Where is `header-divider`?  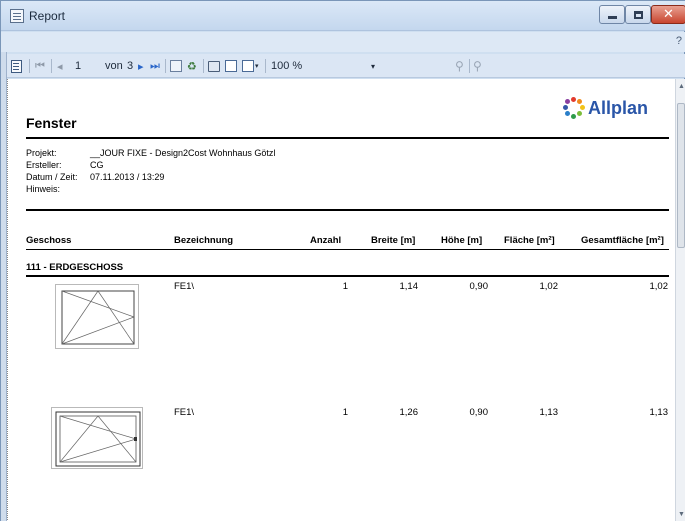
header-divider is located at coordinates (347, 249).